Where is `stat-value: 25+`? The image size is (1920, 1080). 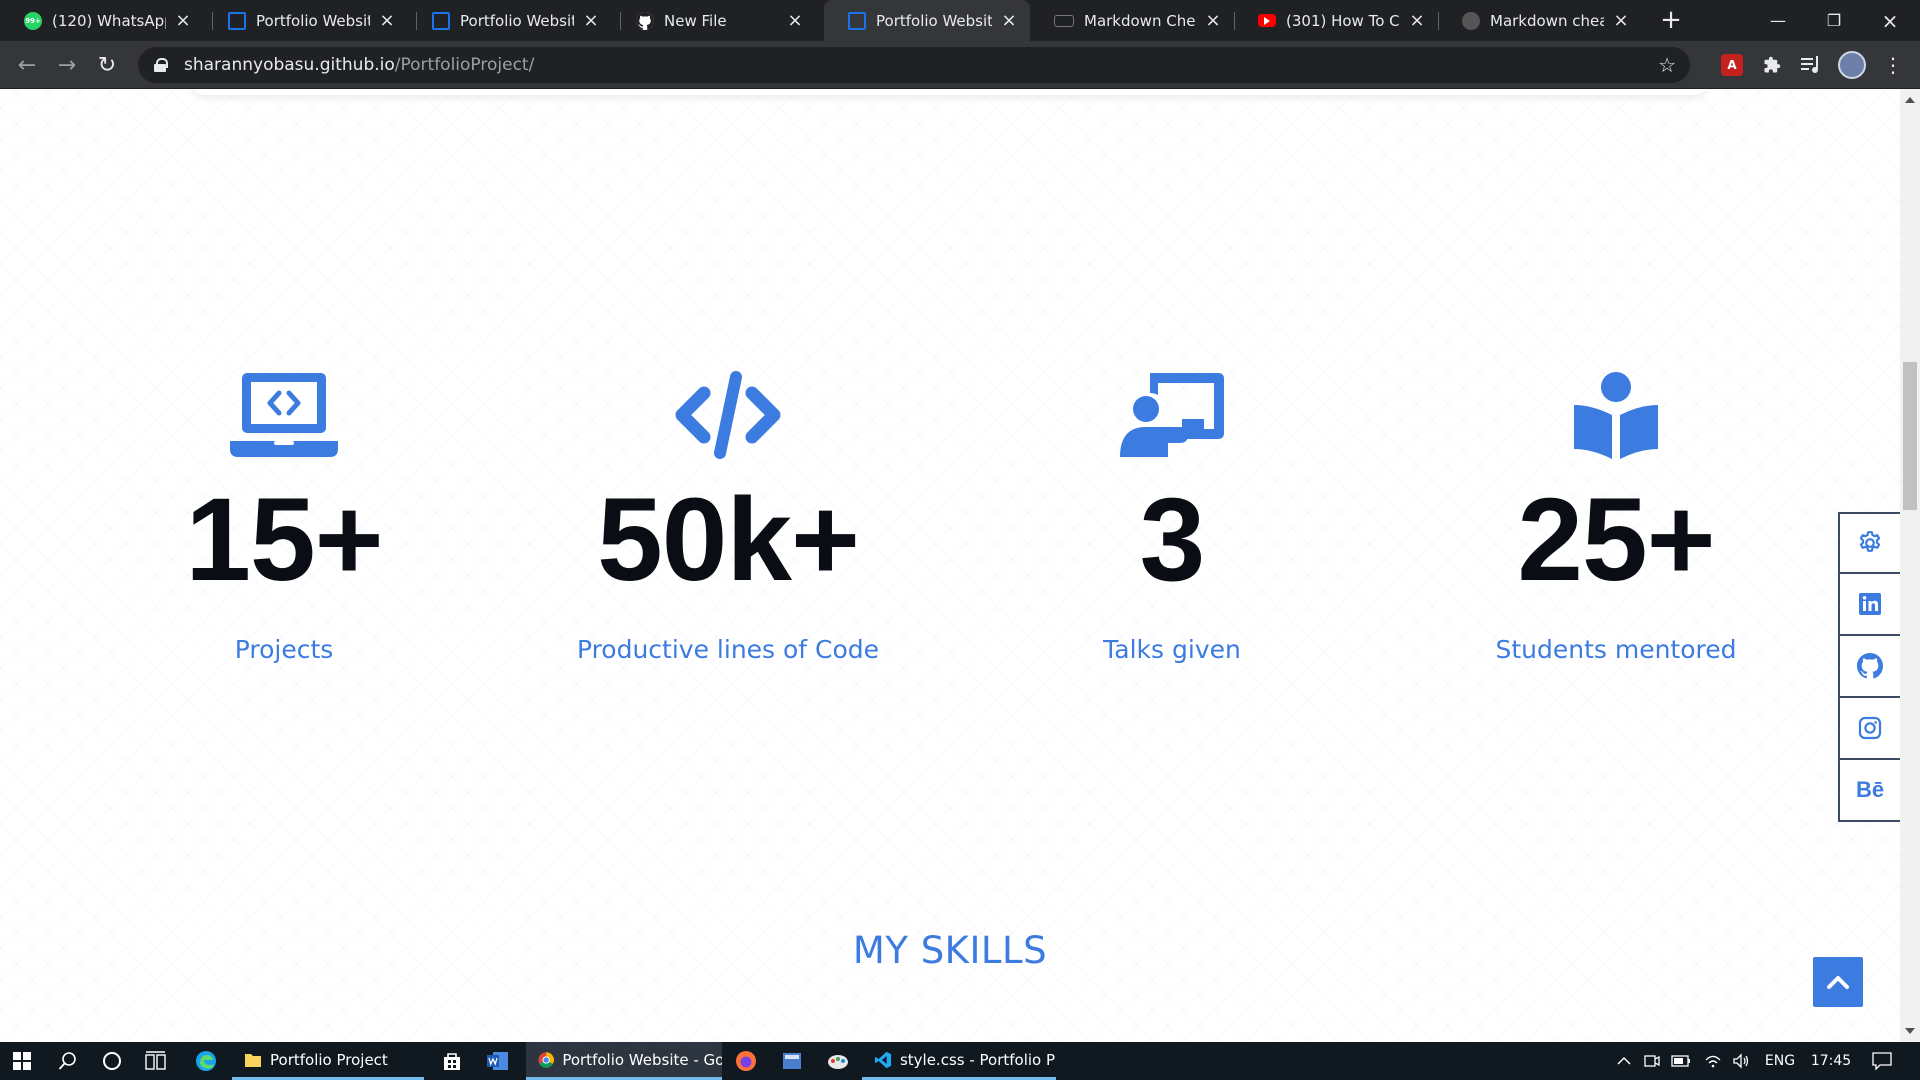 stat-value: 25+ is located at coordinates (1616, 540).